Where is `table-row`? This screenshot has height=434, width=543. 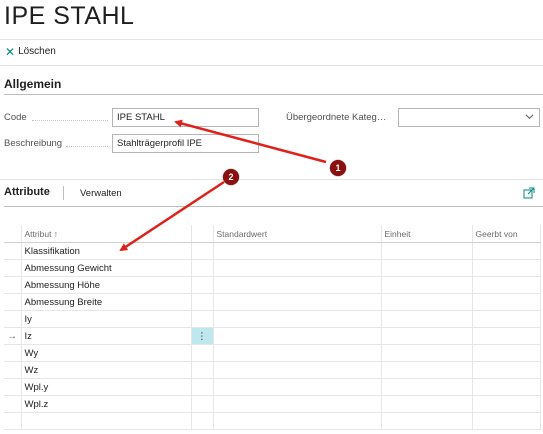 table-row is located at coordinates (272, 421).